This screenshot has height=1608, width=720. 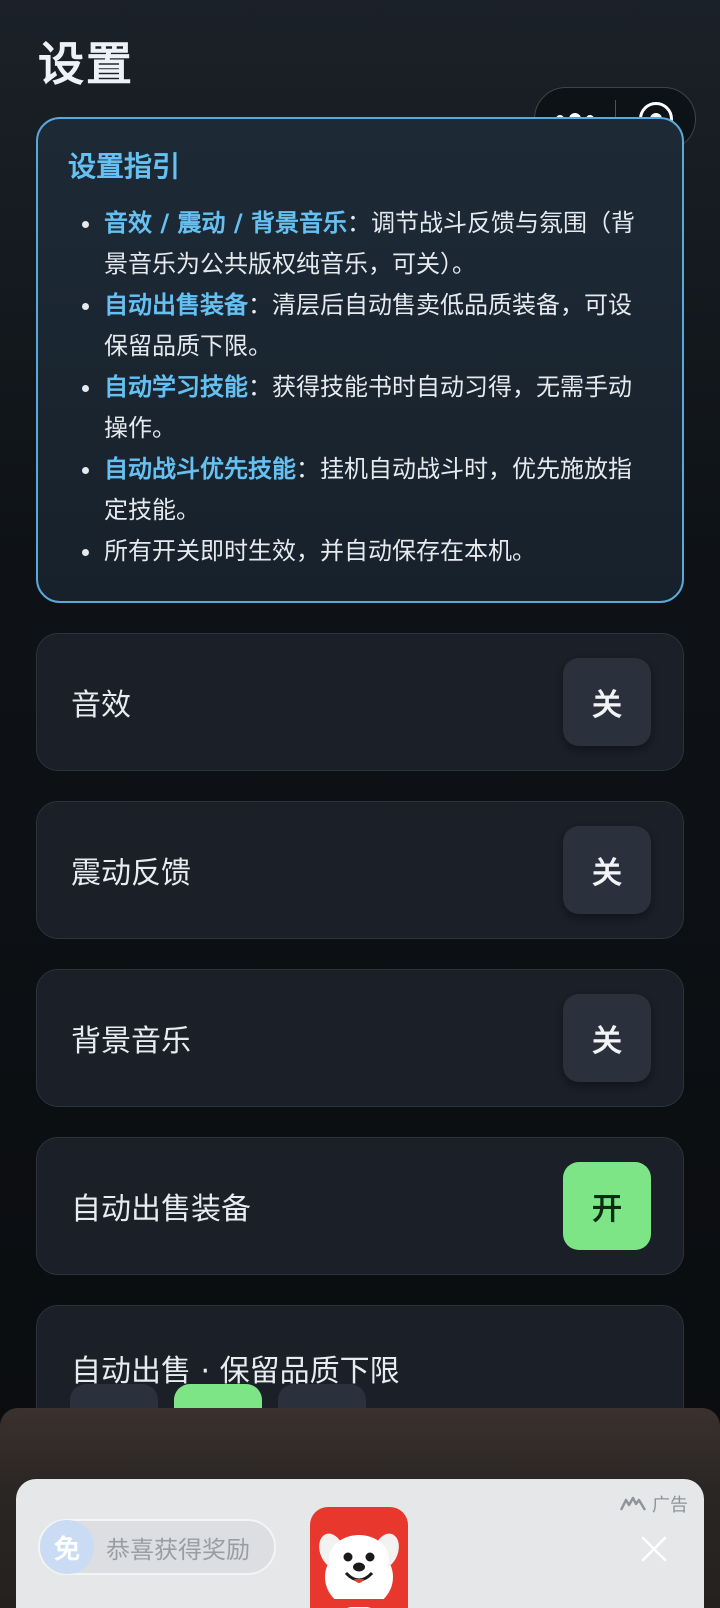 I want to click on ad-banner: 广告 免 恭喜获得奖励, so click(x=360, y=1543).